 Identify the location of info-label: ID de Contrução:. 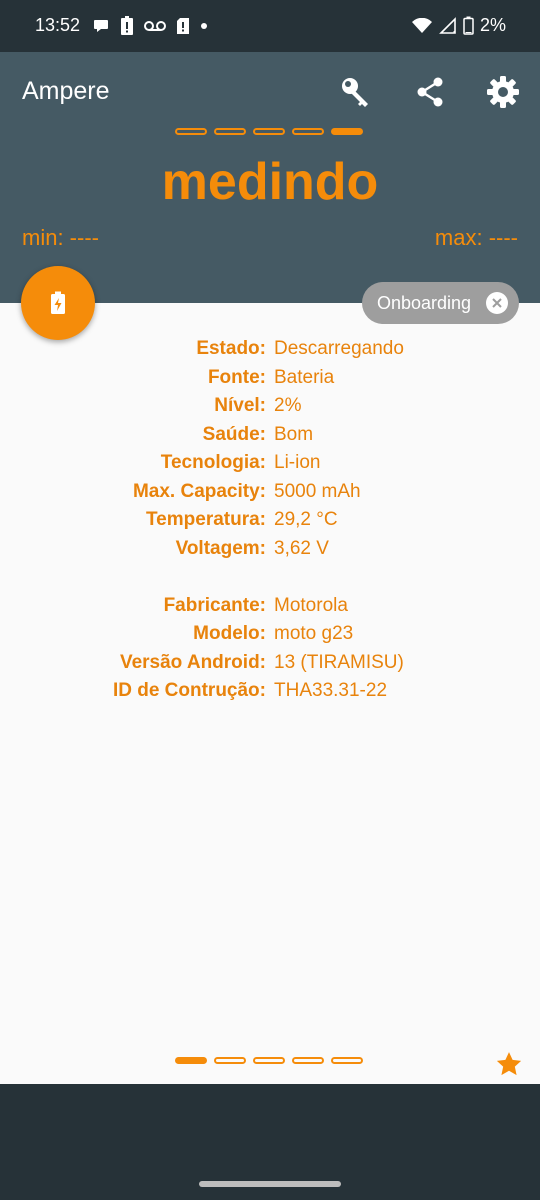
(189, 690).